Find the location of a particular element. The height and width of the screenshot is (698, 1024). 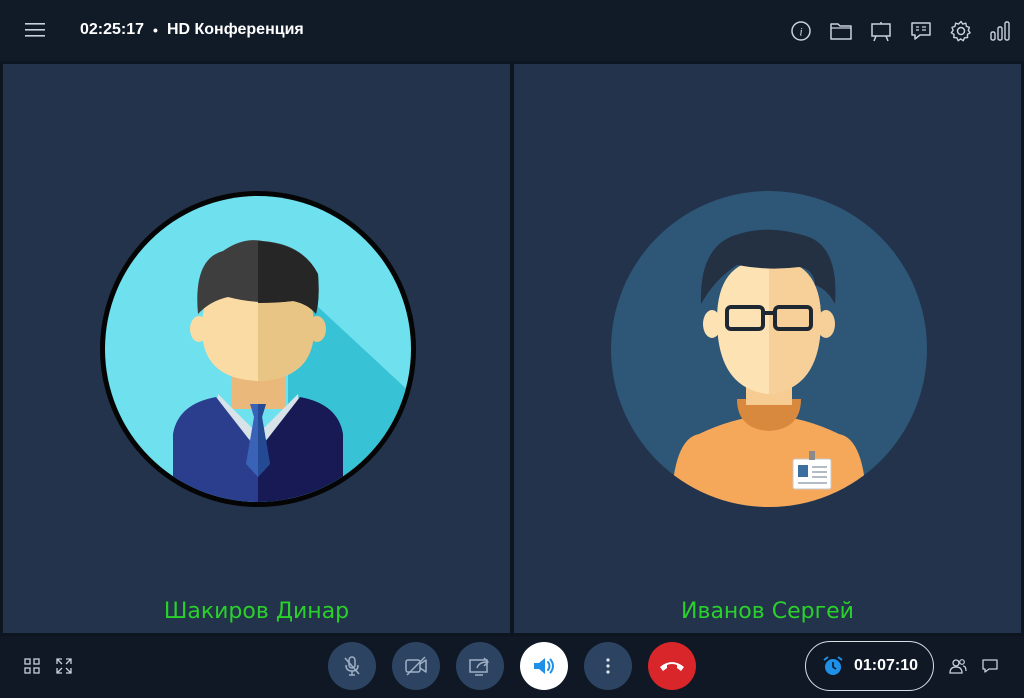

menu-icon is located at coordinates (35, 30).